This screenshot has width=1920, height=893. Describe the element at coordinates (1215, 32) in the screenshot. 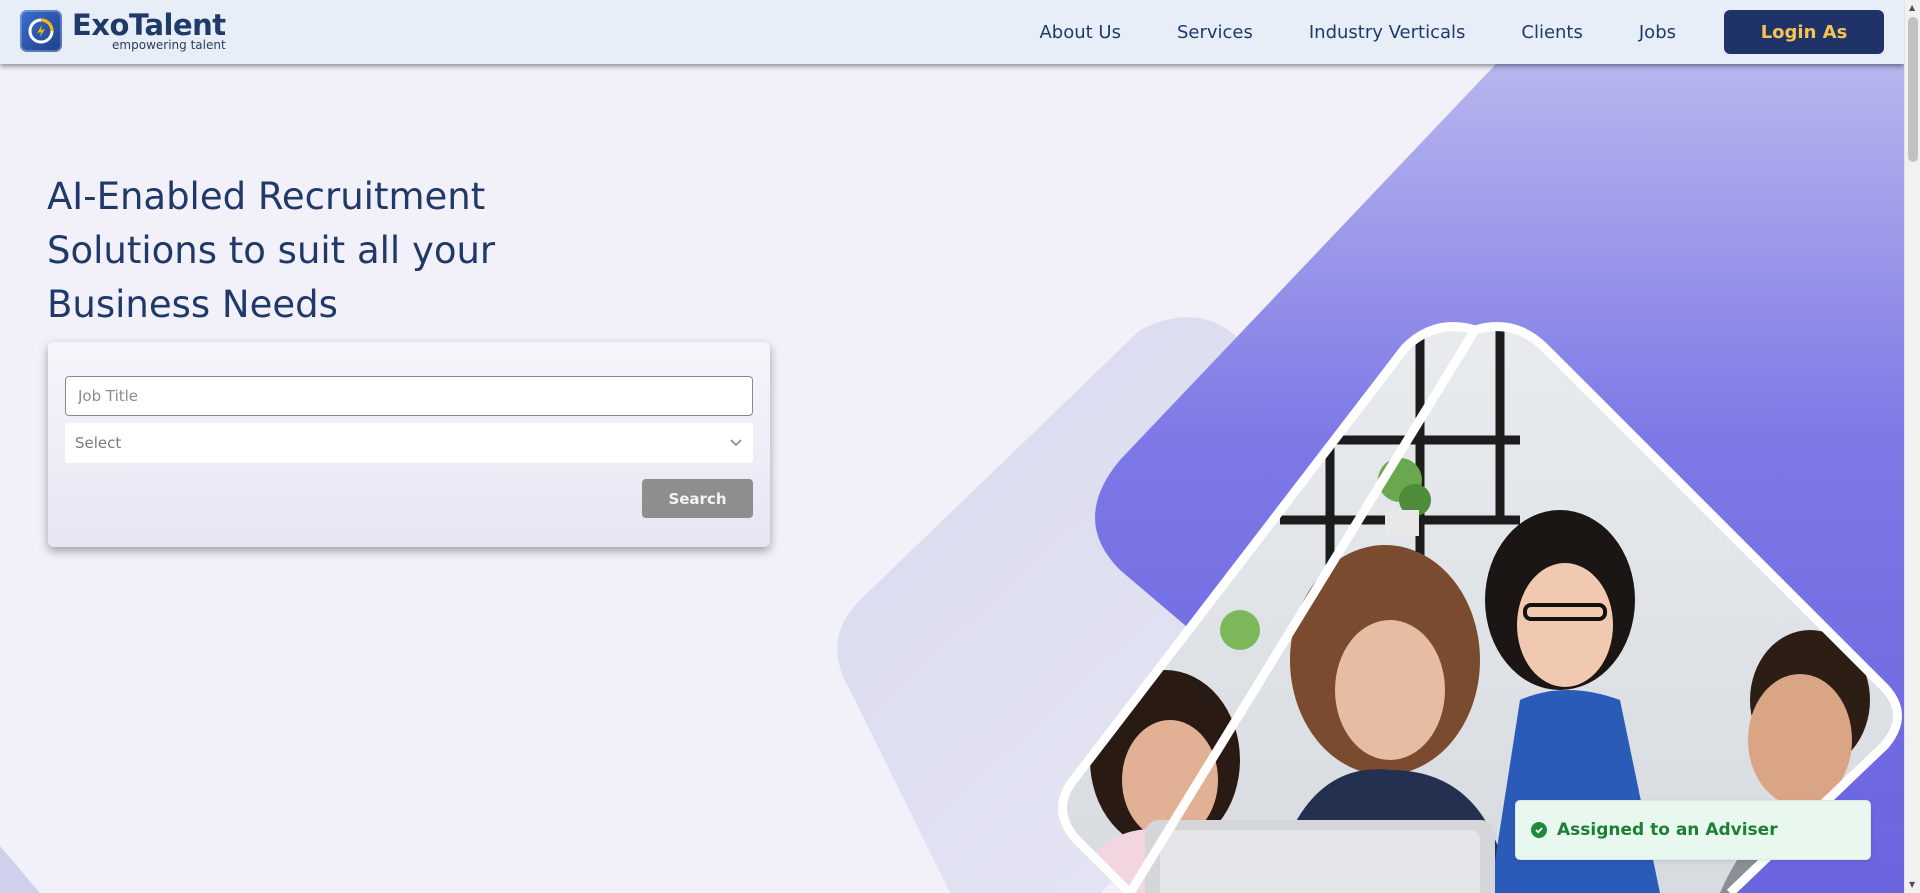

I see `nav-services: Services` at that location.